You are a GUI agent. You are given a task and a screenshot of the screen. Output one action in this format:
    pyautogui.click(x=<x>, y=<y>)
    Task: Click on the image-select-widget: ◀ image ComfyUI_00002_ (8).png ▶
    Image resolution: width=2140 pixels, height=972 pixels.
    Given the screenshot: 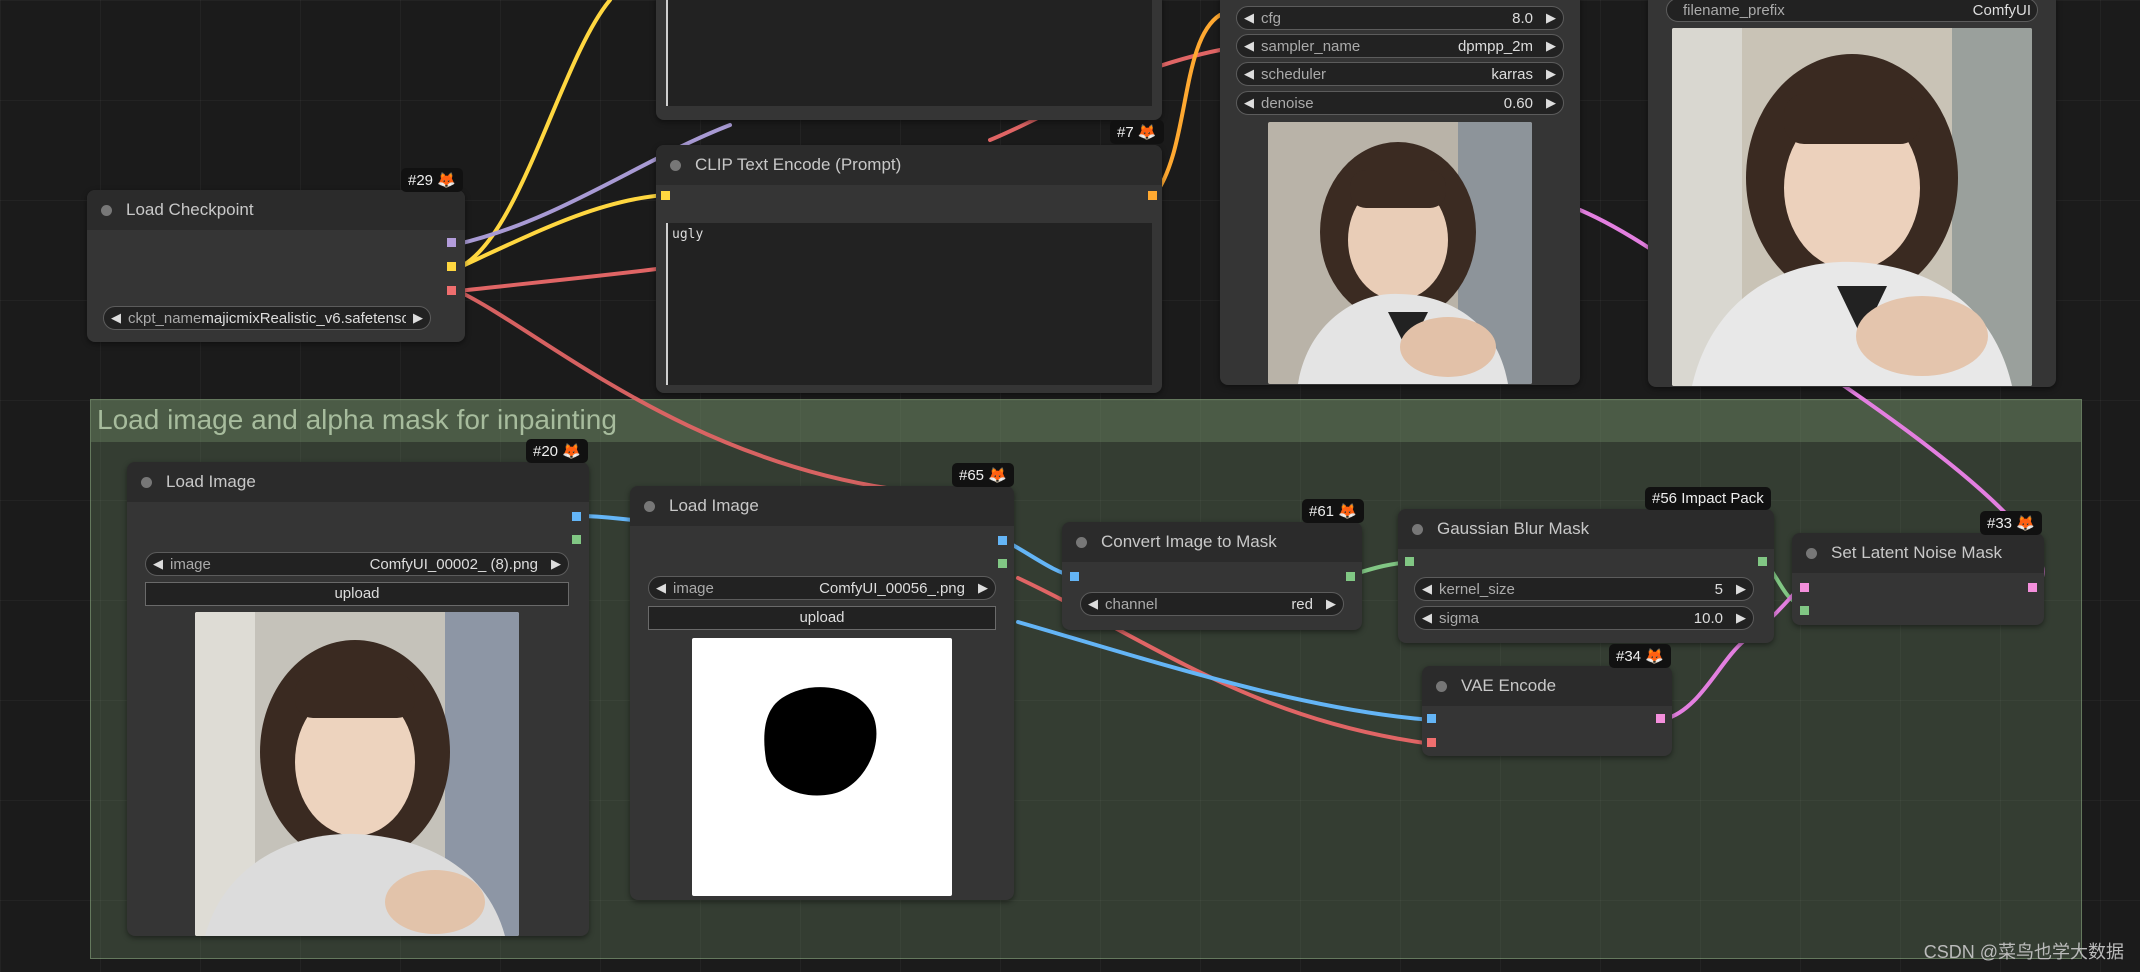 What is the action you would take?
    pyautogui.click(x=357, y=564)
    